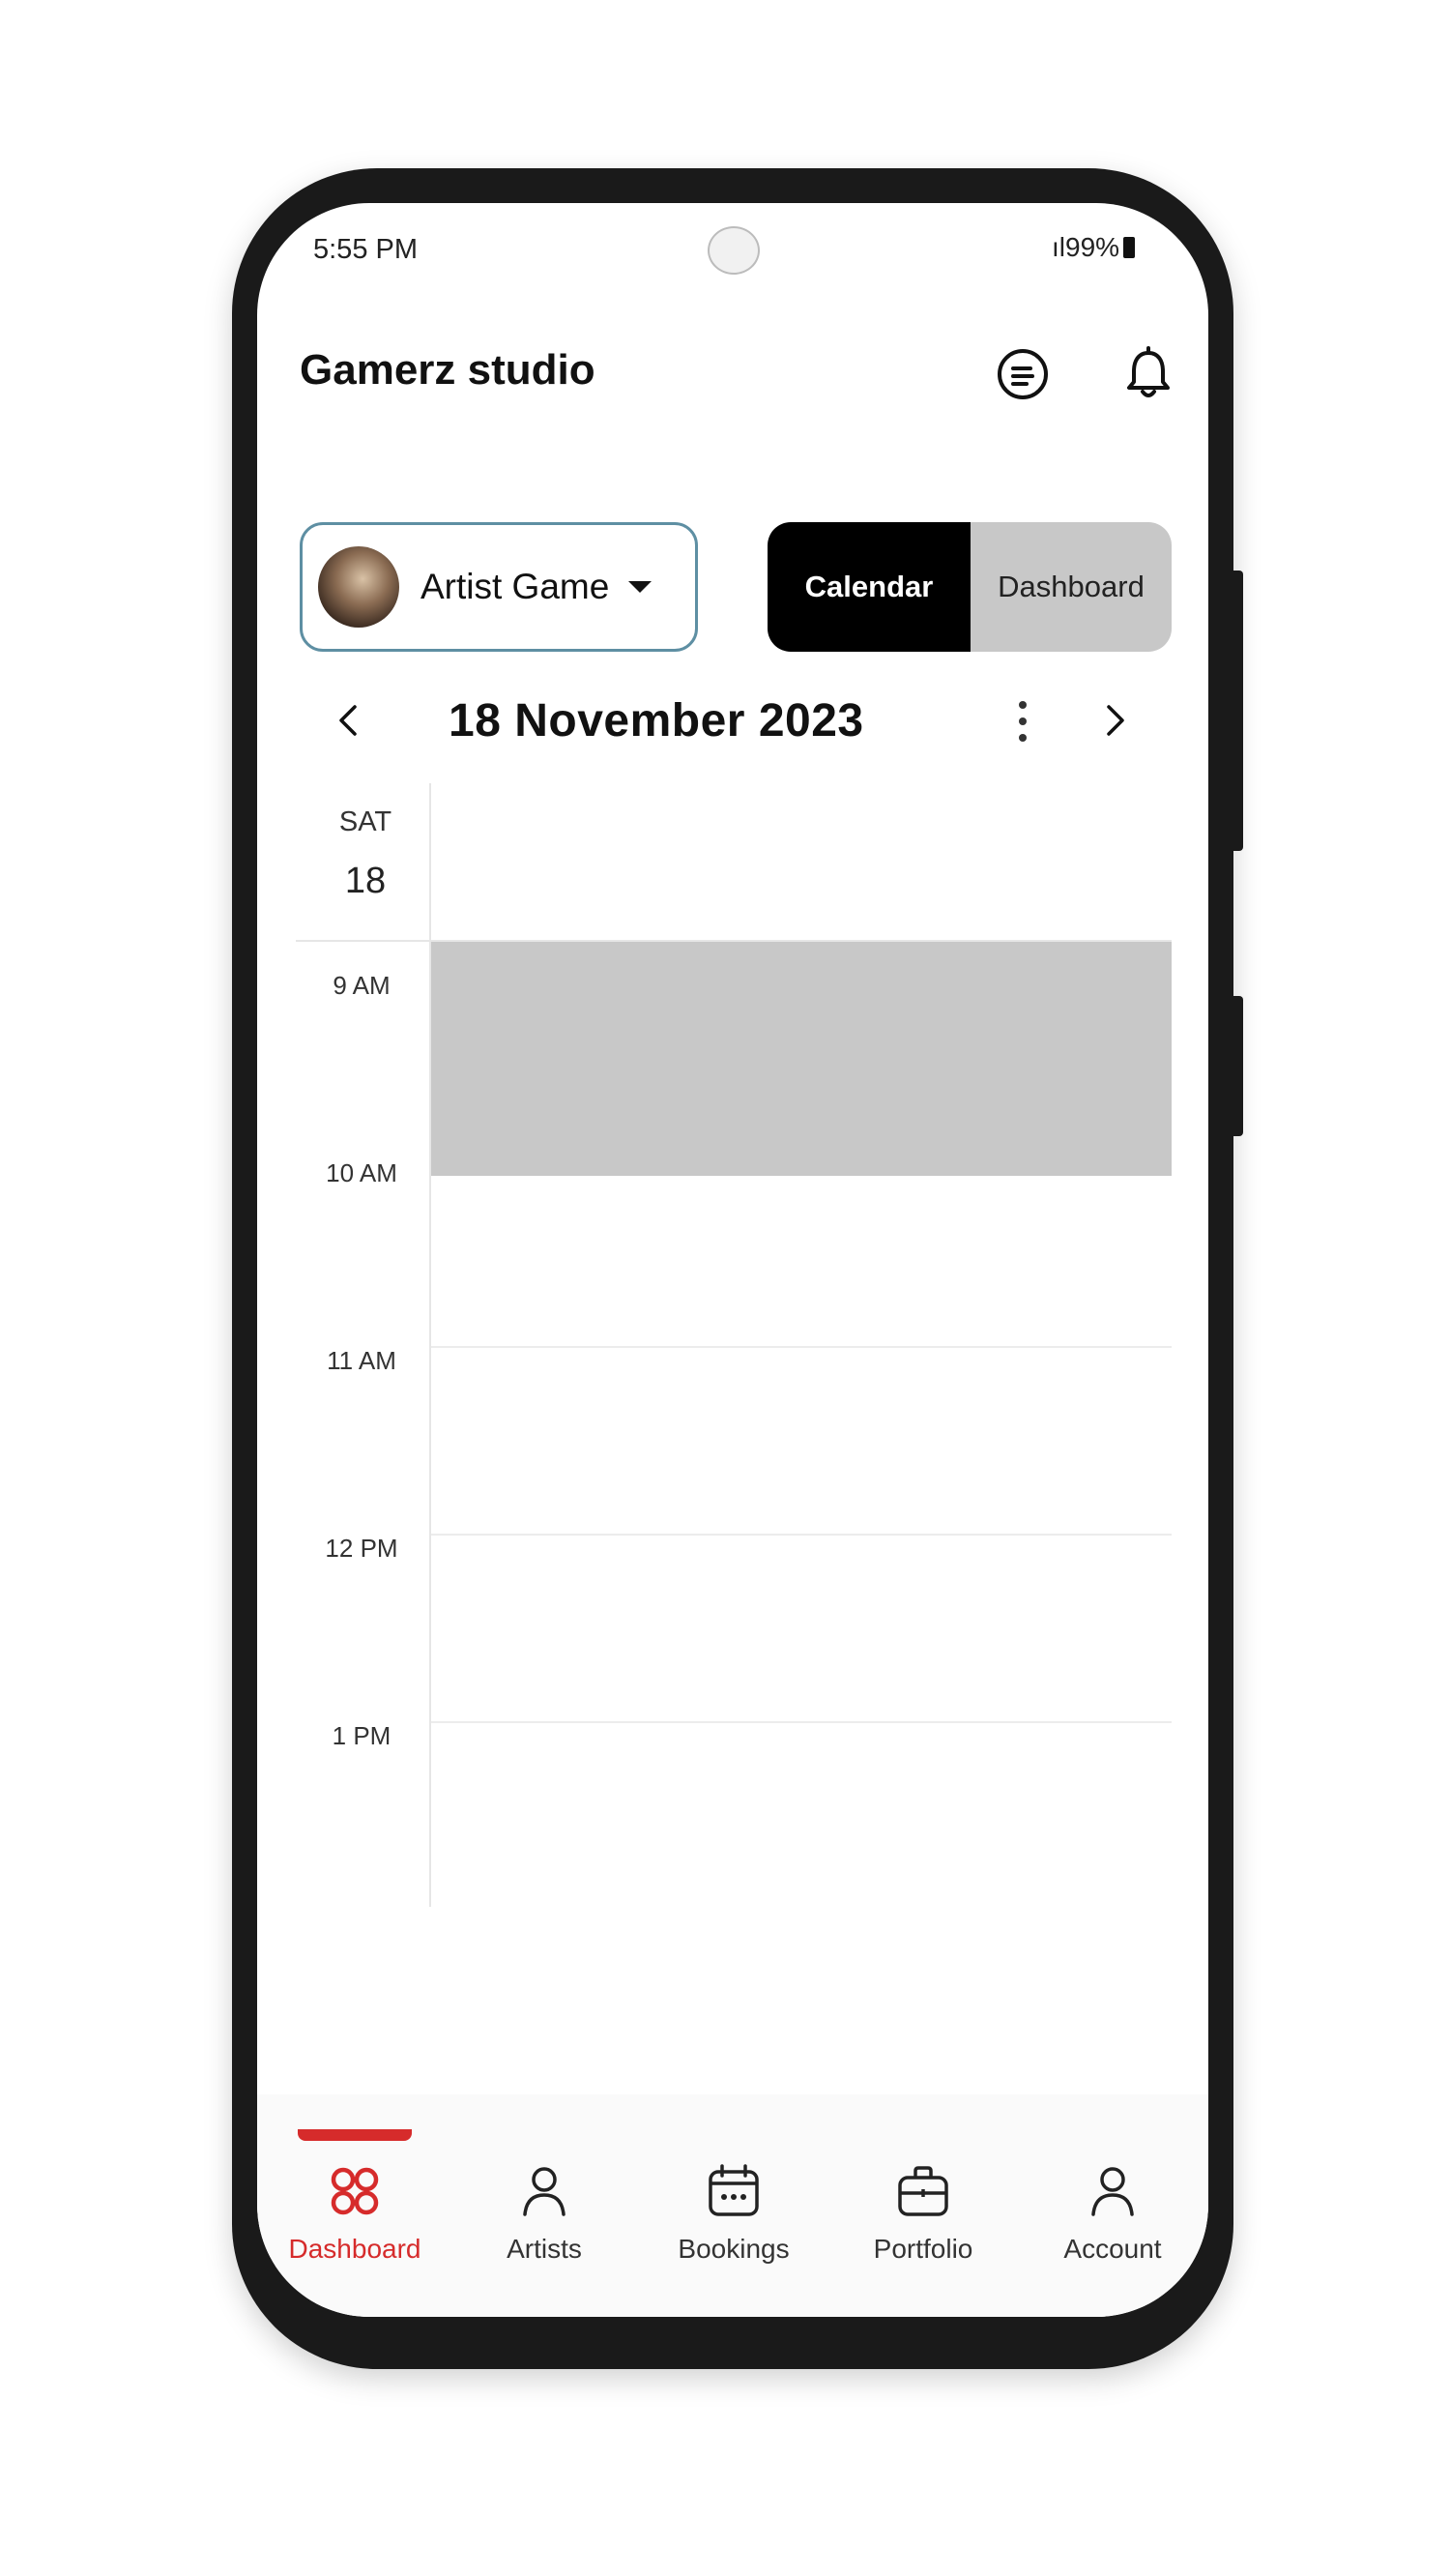 Image resolution: width=1450 pixels, height=2576 pixels. I want to click on chevron-right-icon, so click(1114, 720).